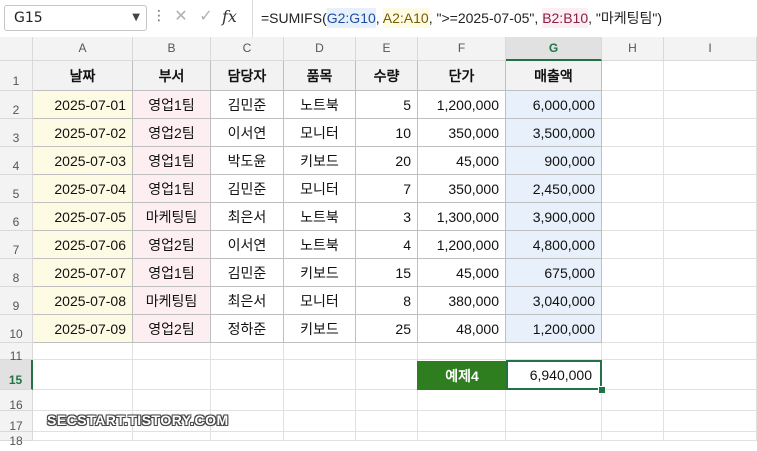 Image resolution: width=757 pixels, height=451 pixels. Describe the element at coordinates (83, 217) in the screenshot. I see `table-cell: 2025-07-05` at that location.